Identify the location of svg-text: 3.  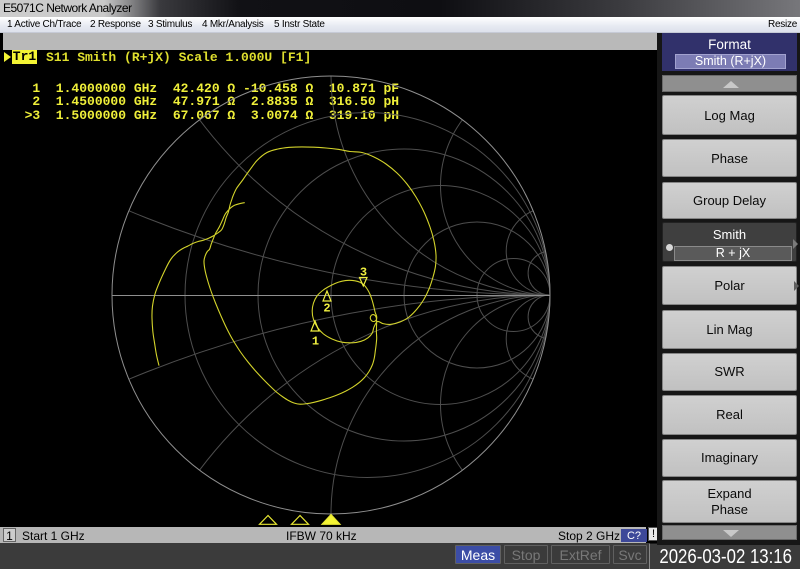
(363, 273).